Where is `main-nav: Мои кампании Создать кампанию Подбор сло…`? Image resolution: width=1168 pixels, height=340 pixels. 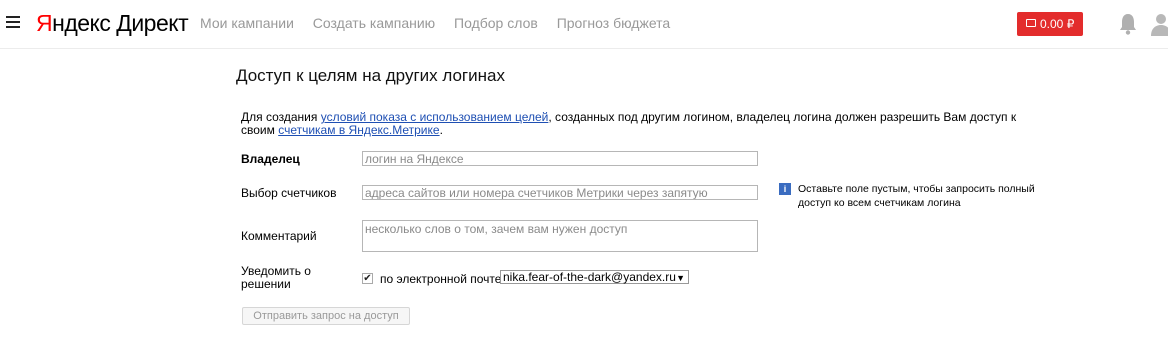 main-nav: Мои кампании Создать кампанию Подбор сло… is located at coordinates (442, 23).